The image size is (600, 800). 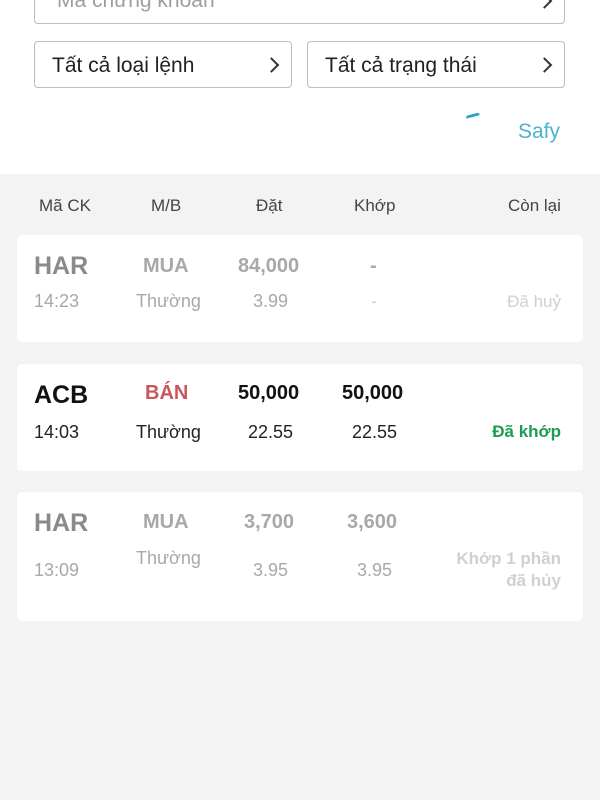 I want to click on order-matched-qty: -, so click(x=373, y=266).